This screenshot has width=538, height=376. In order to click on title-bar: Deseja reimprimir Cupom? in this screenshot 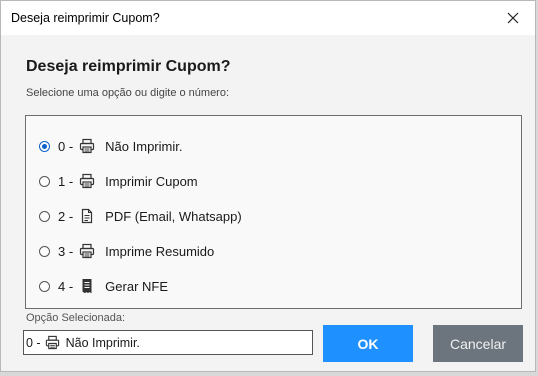, I will do `click(268, 18)`.